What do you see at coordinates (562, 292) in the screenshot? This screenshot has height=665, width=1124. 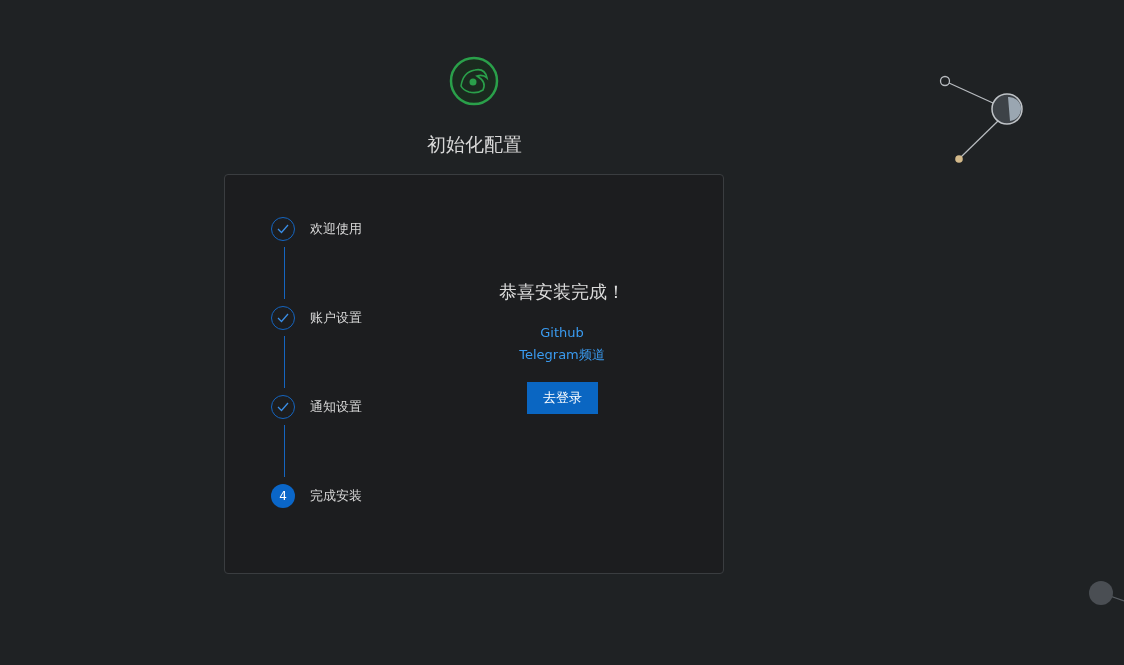 I see `success-heading: 恭喜安装完成！` at bounding box center [562, 292].